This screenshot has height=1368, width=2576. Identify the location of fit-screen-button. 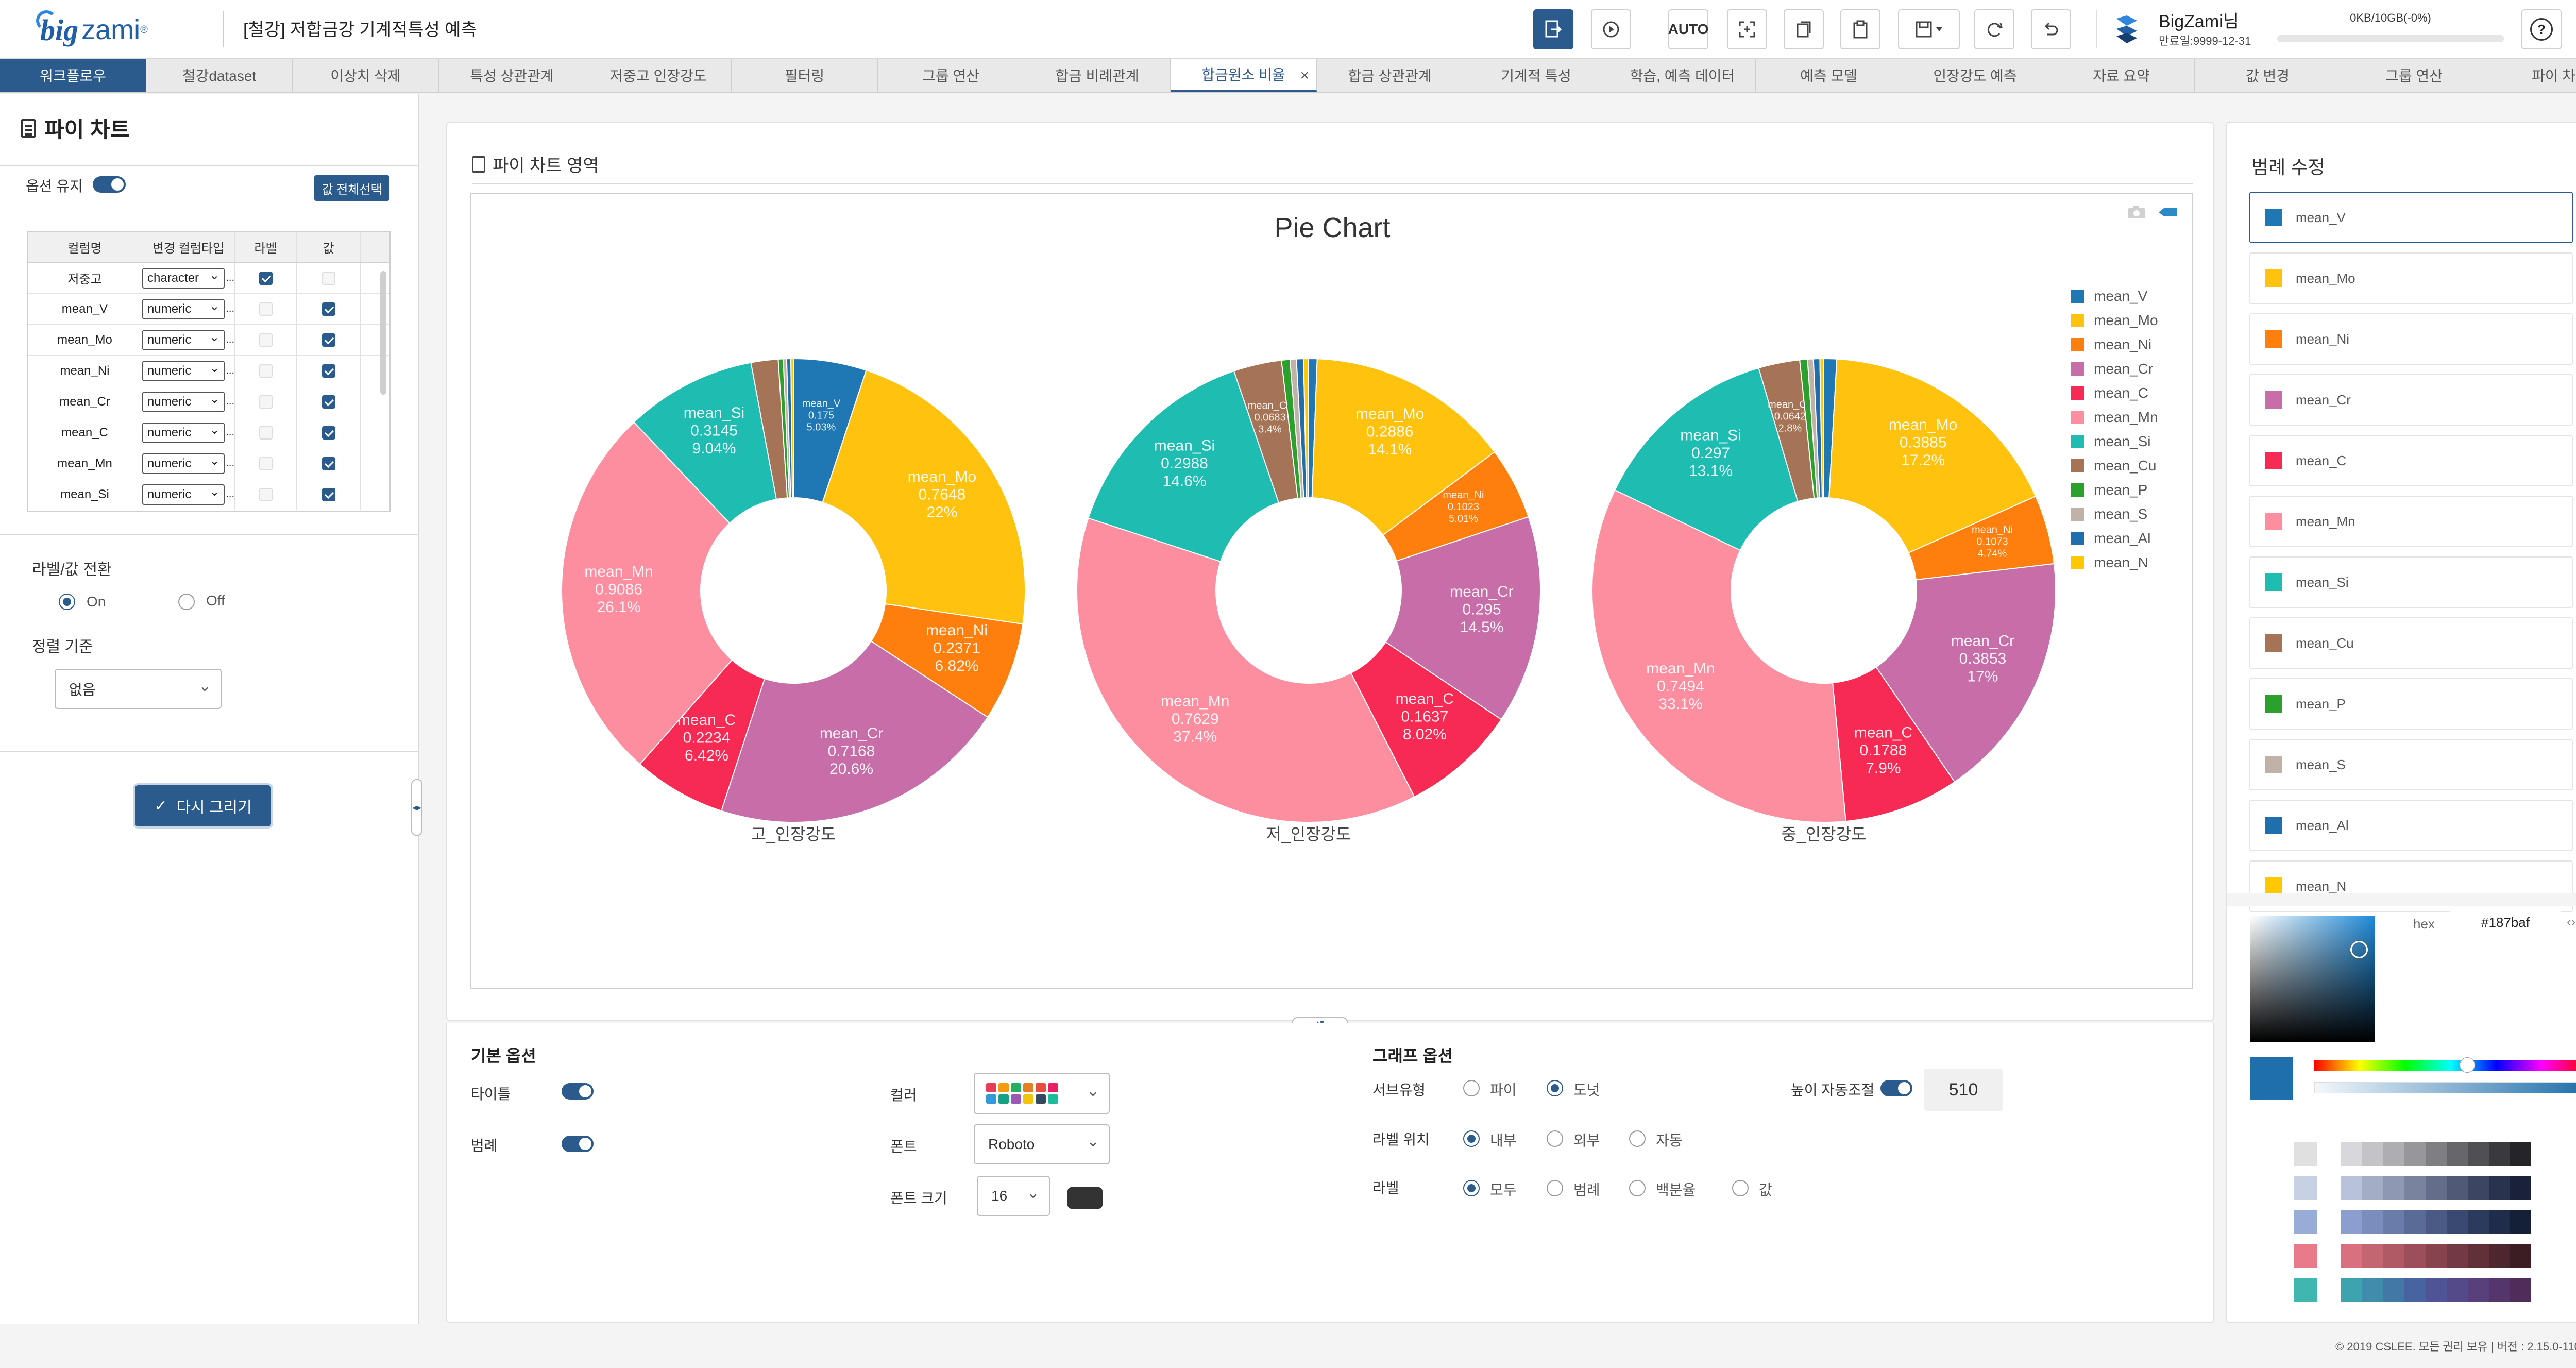
(1747, 29).